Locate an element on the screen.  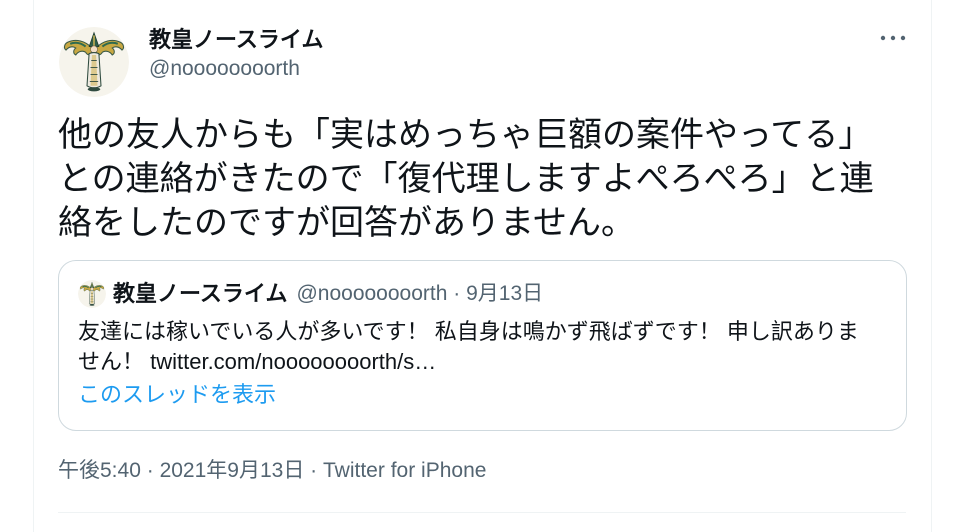
tweet-text-line: 絡をしたのですが回答がありません。 is located at coordinates (346, 223).